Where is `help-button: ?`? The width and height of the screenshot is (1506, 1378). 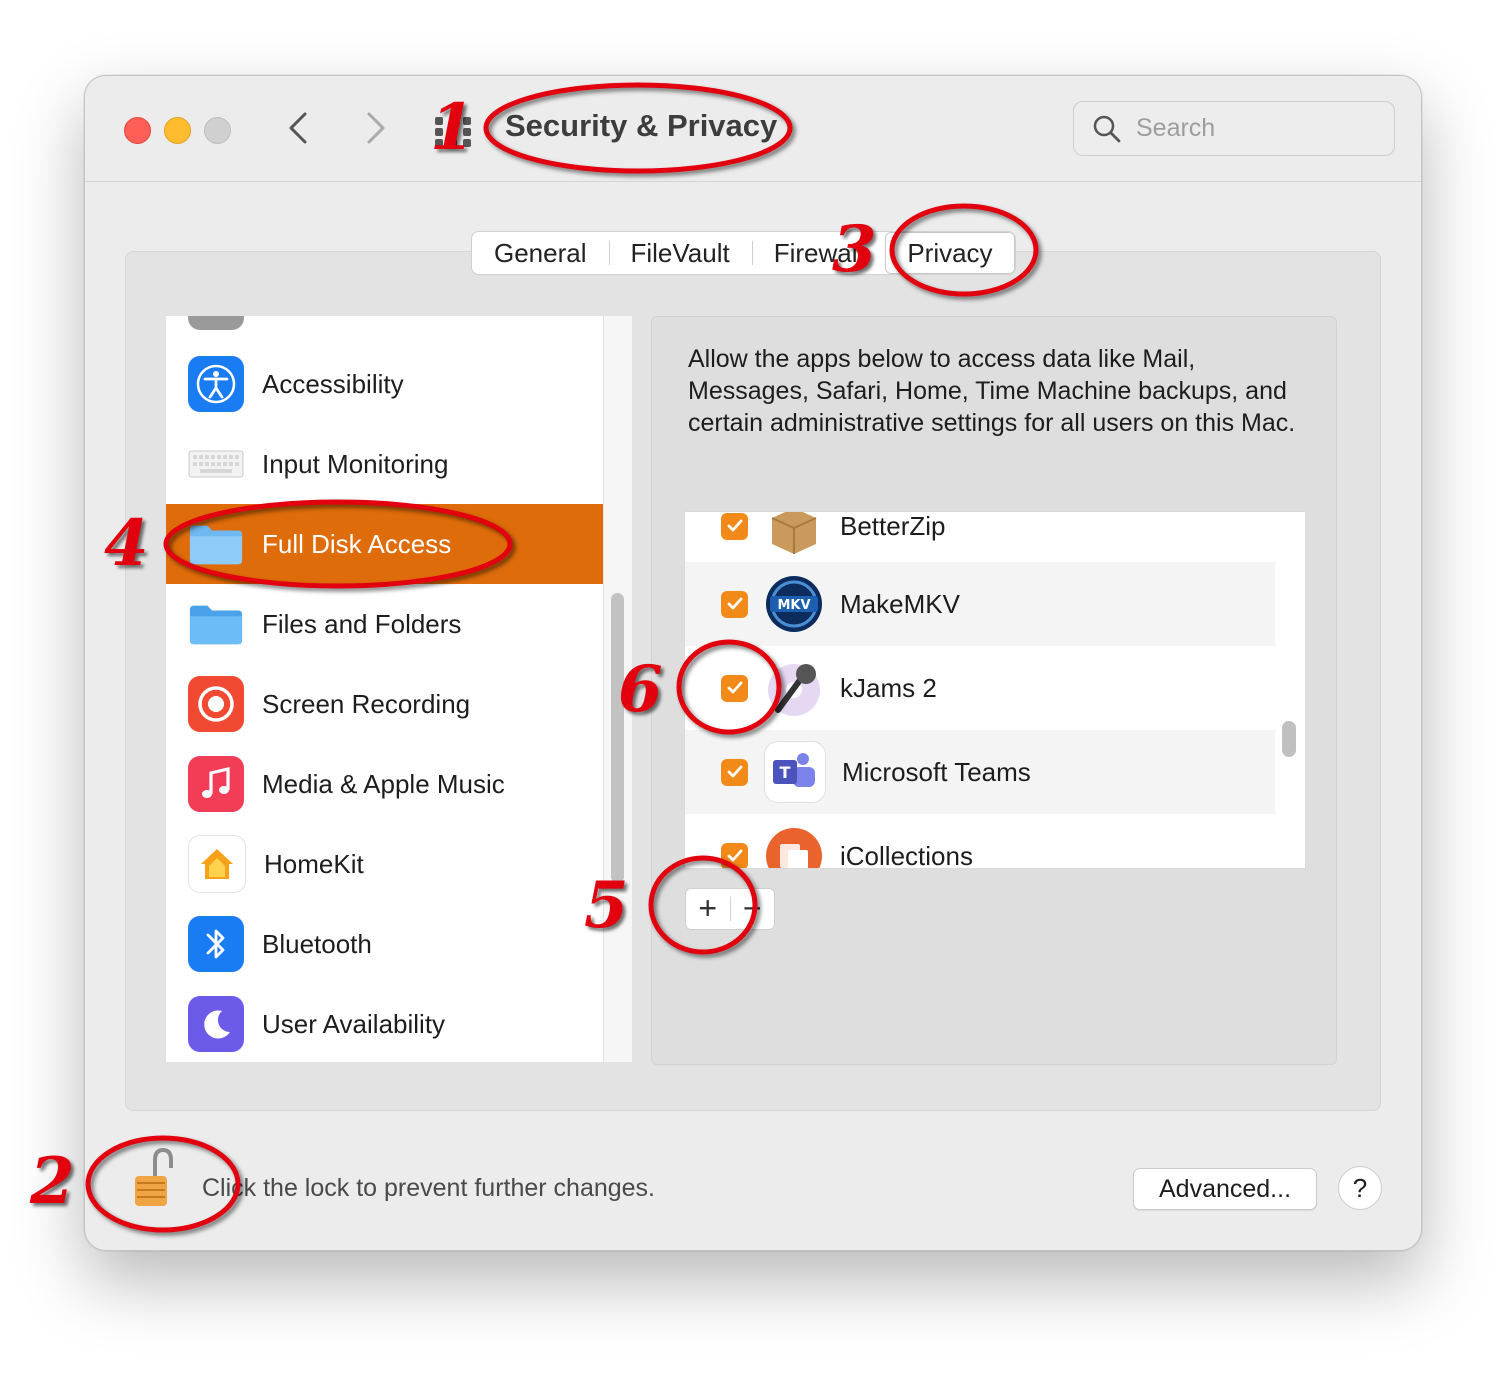 help-button: ? is located at coordinates (1360, 1188).